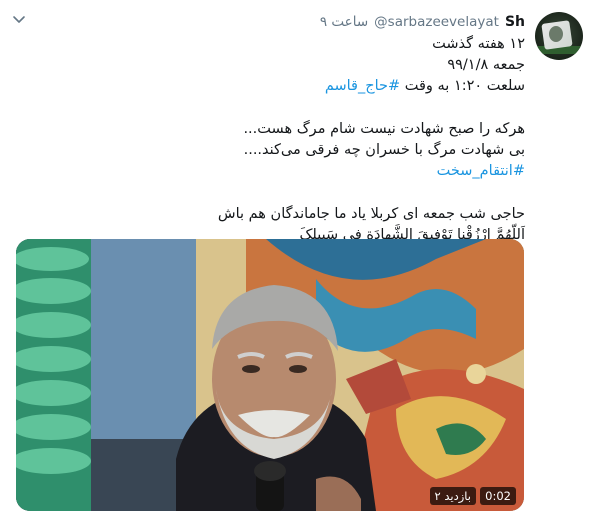  Describe the element at coordinates (272, 86) in the screenshot. I see `tweet-line: سلعت ۱:۲۰ به وقت #حاج_قاسم` at that location.